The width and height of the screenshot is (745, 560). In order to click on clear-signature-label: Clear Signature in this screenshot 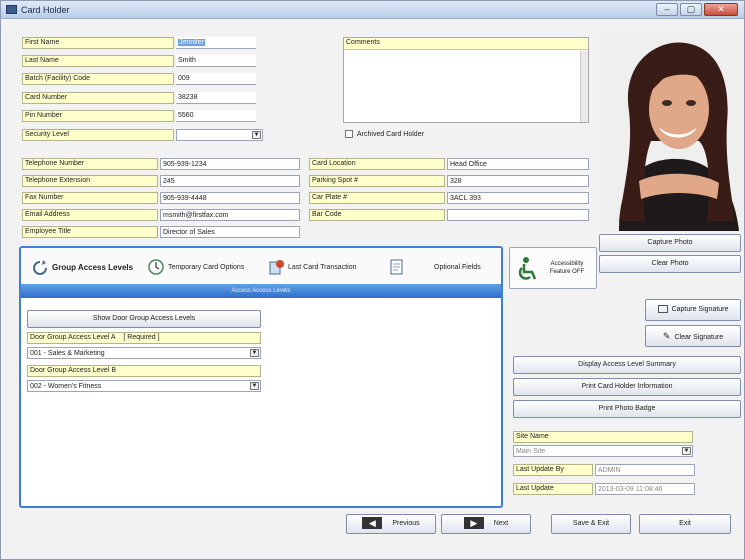, I will do `click(699, 337)`.